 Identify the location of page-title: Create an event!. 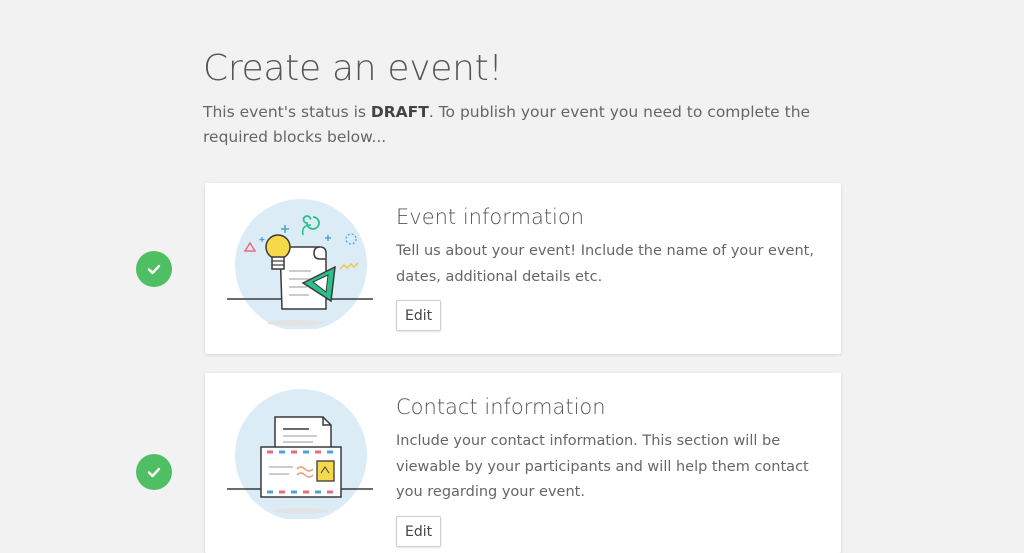
(353, 68).